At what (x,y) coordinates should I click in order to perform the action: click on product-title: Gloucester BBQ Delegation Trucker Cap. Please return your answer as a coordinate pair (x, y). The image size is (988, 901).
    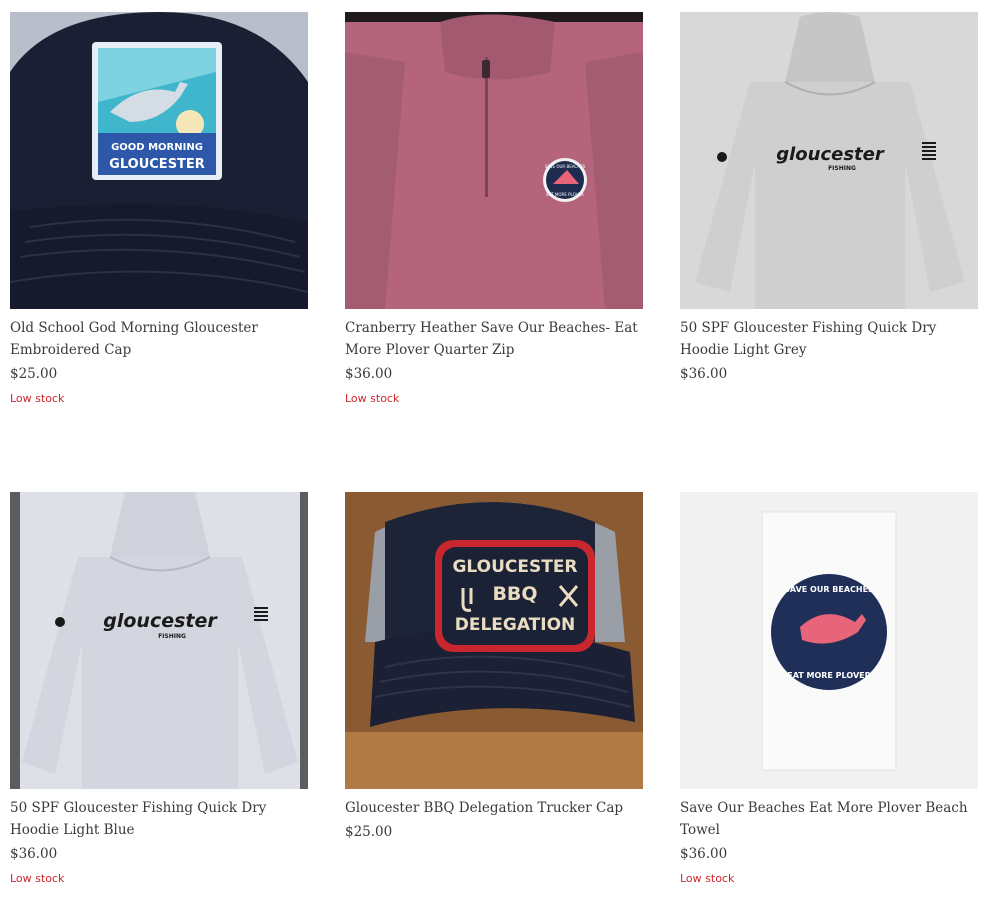
    Looking at the image, I should click on (494, 808).